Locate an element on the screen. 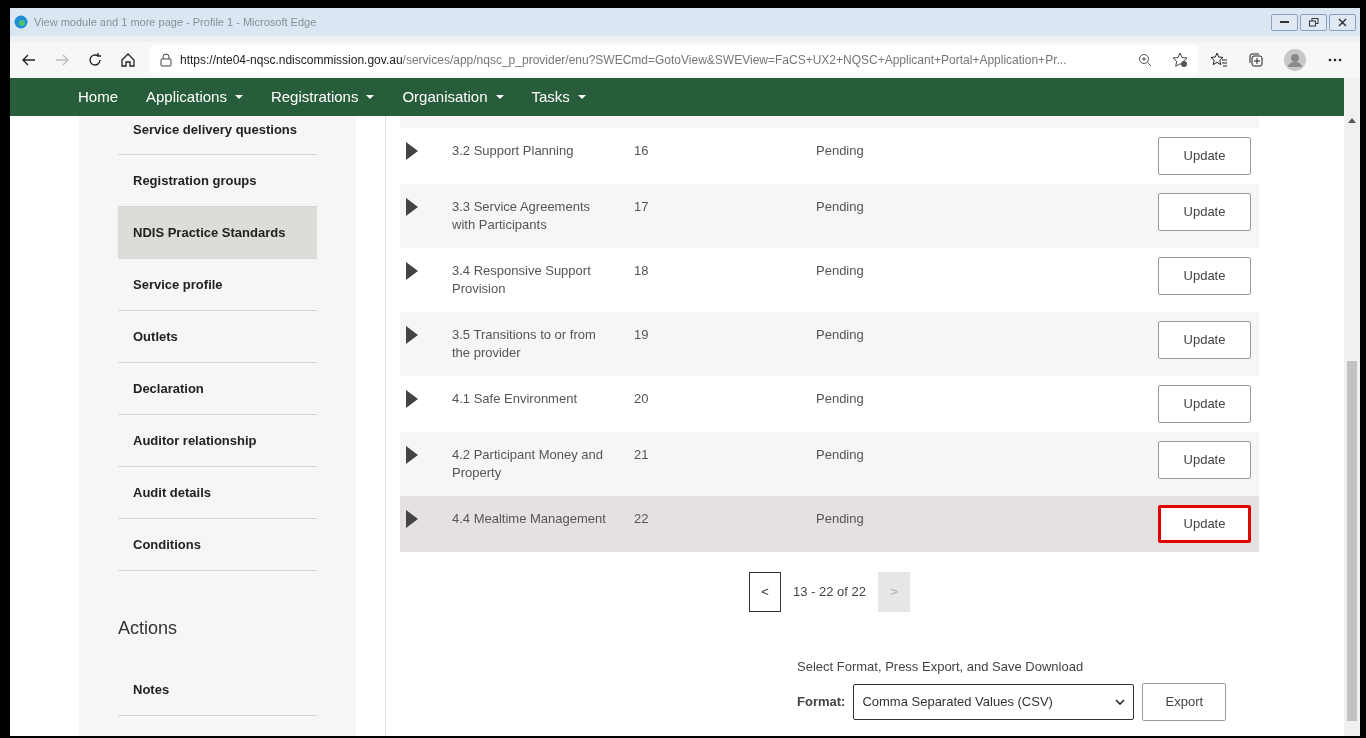 Image resolution: width=1366 pixels, height=738 pixels. table-cell-text: 17 is located at coordinates (642, 207).